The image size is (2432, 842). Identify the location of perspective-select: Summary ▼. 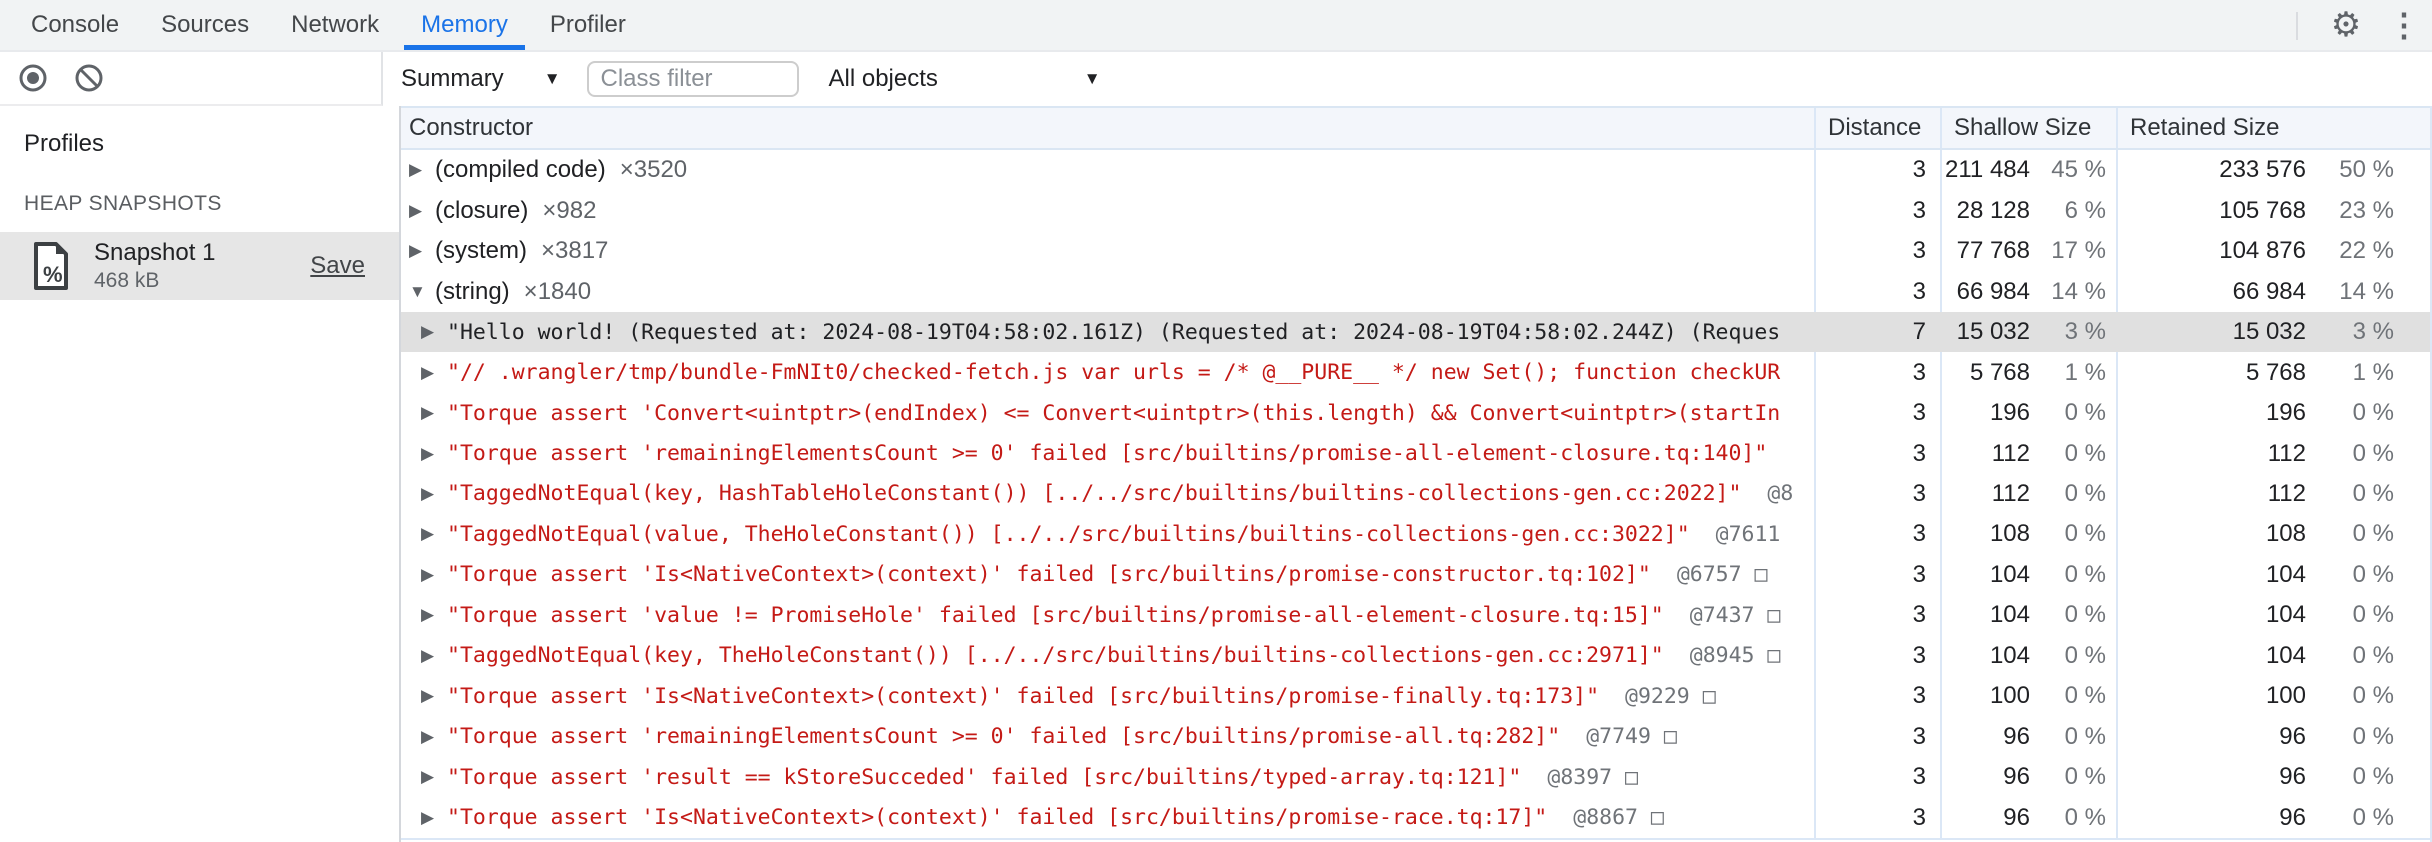
(481, 79).